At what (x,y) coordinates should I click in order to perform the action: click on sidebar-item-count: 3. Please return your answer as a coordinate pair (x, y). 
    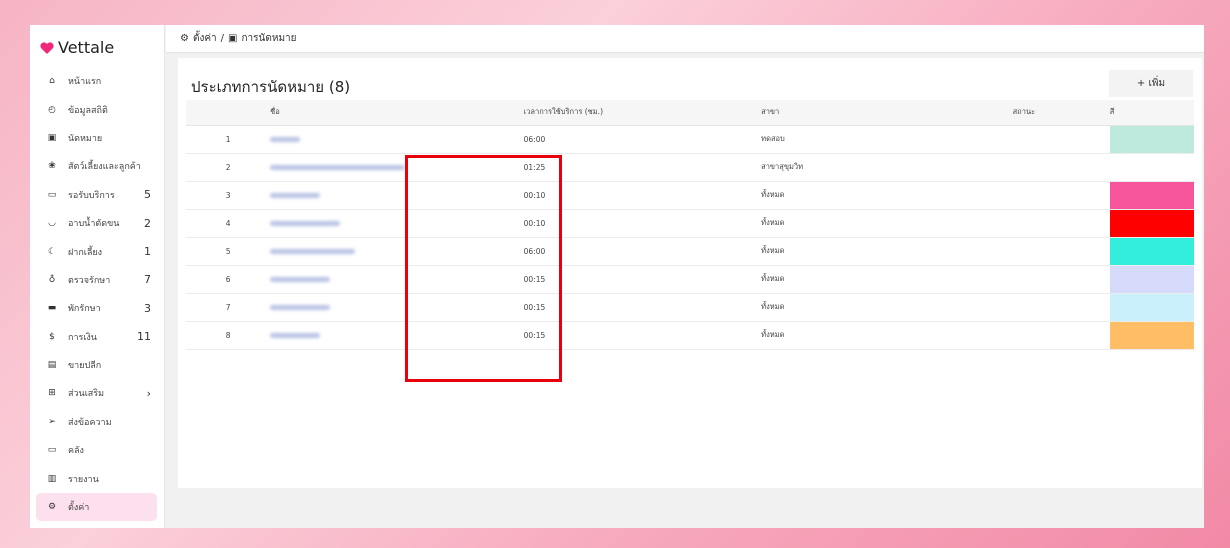
    Looking at the image, I should click on (147, 308).